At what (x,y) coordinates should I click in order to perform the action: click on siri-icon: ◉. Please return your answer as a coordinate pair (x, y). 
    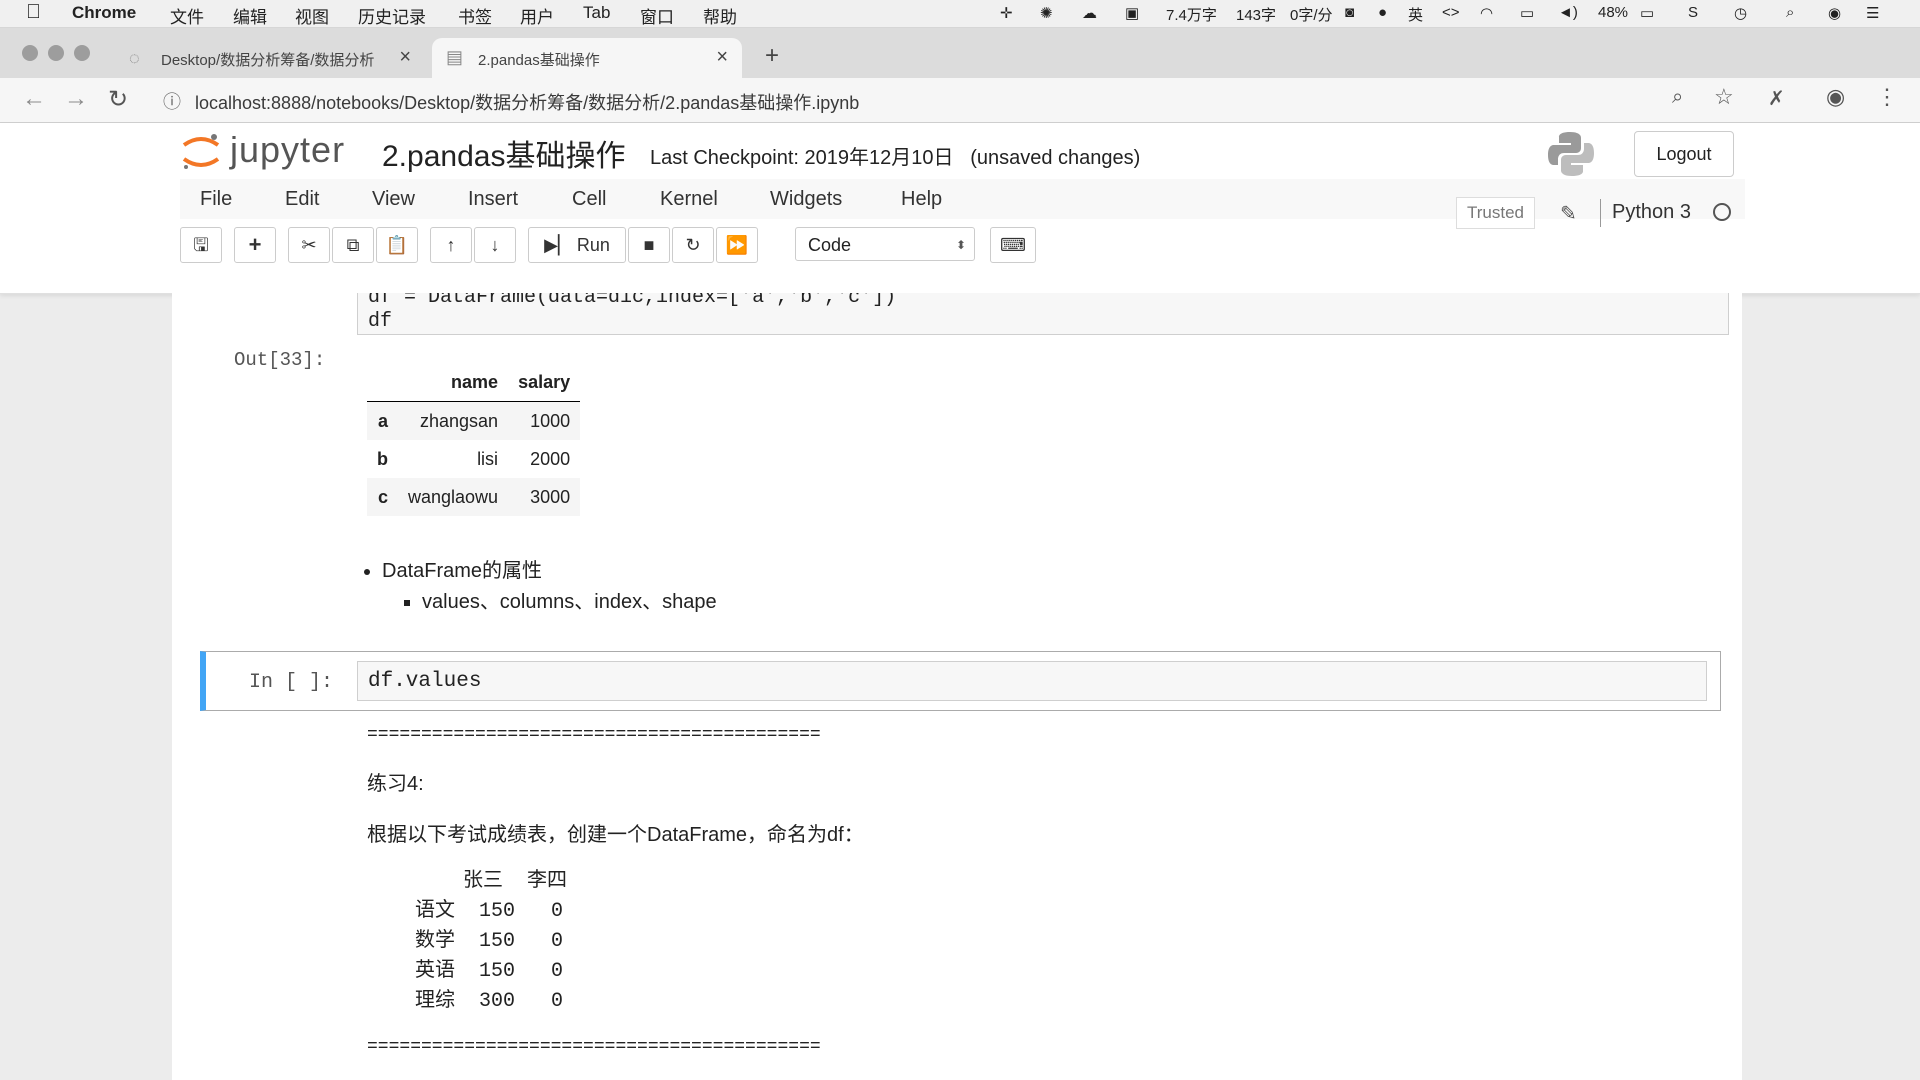
    Looking at the image, I should click on (1834, 13).